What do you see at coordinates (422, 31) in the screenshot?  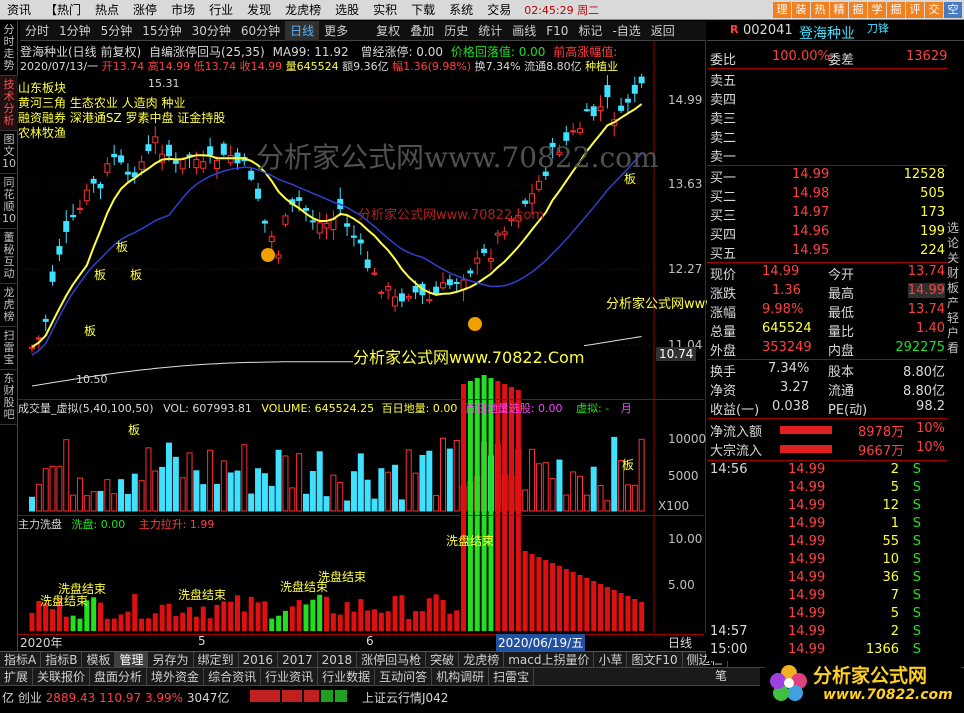 I see `button-overlay: 叠加` at bounding box center [422, 31].